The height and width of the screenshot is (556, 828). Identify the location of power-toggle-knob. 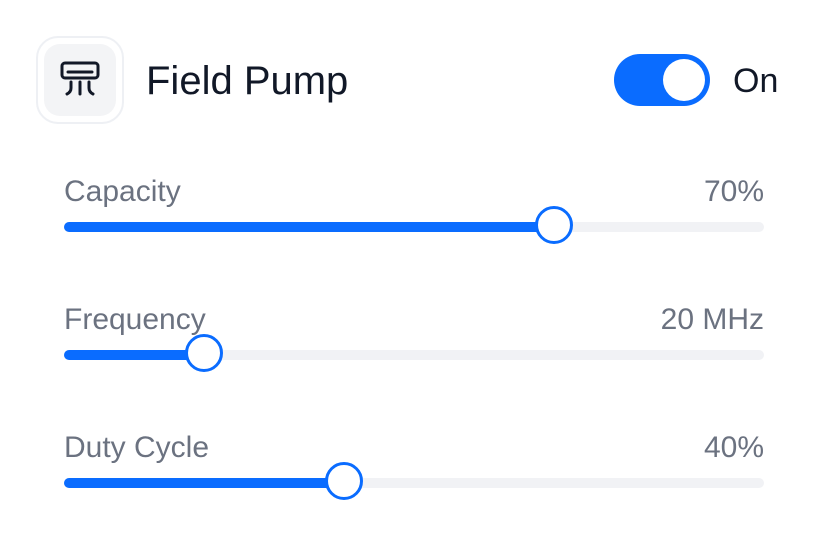
(684, 80).